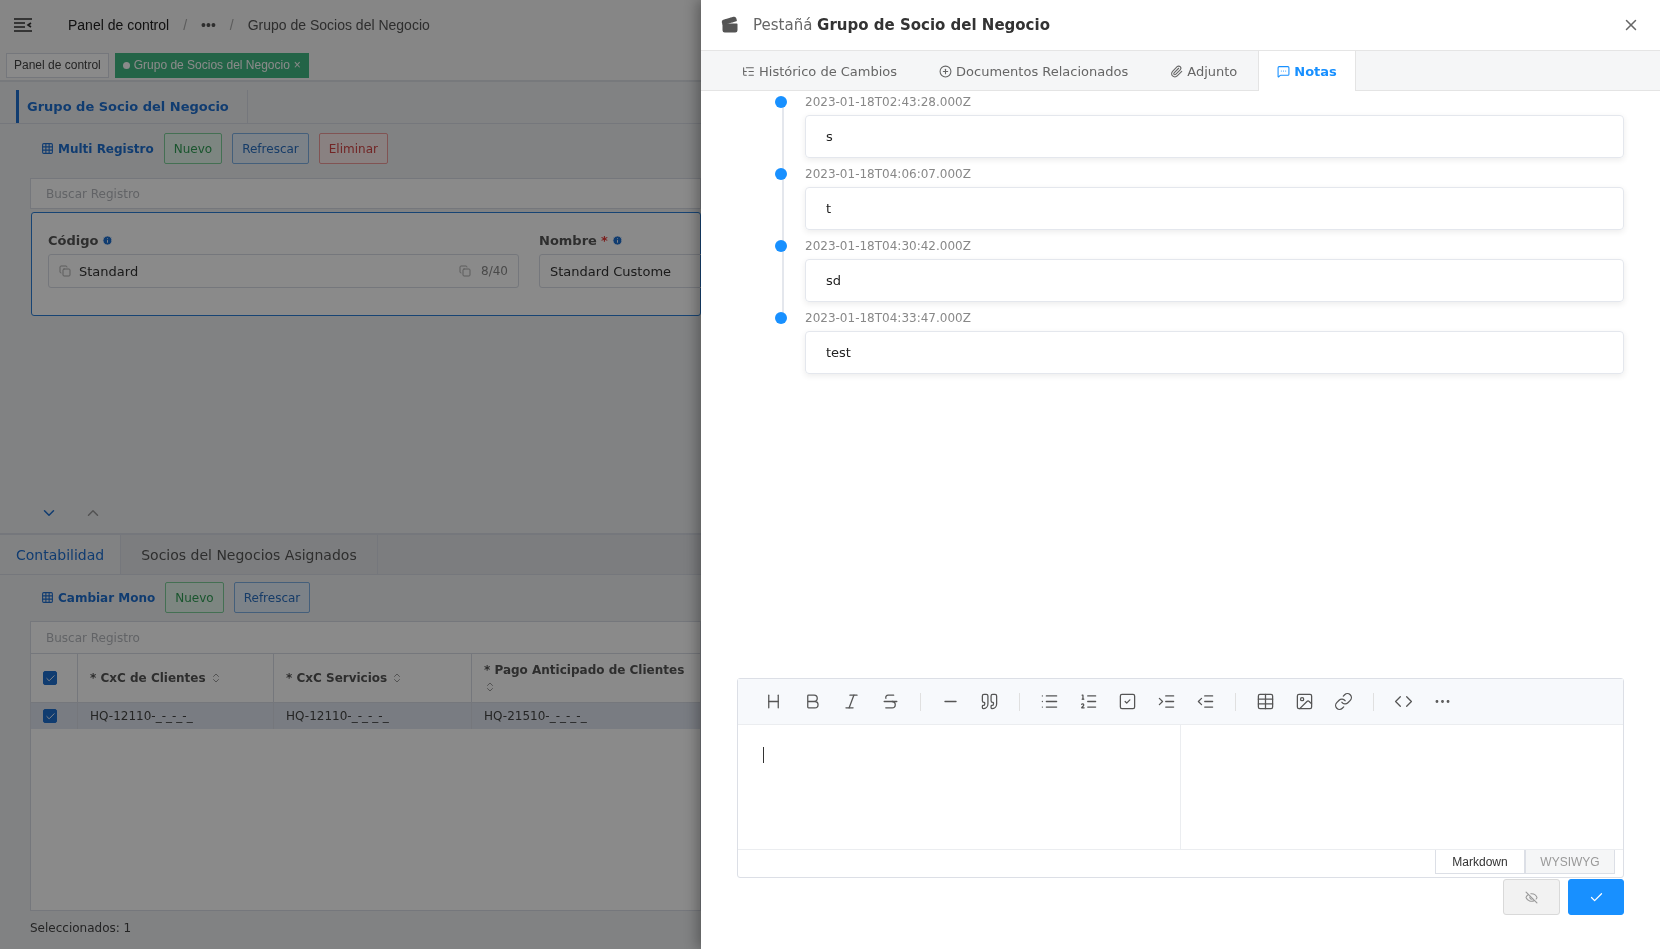  Describe the element at coordinates (1049, 701) in the screenshot. I see `bullet-list-icon` at that location.